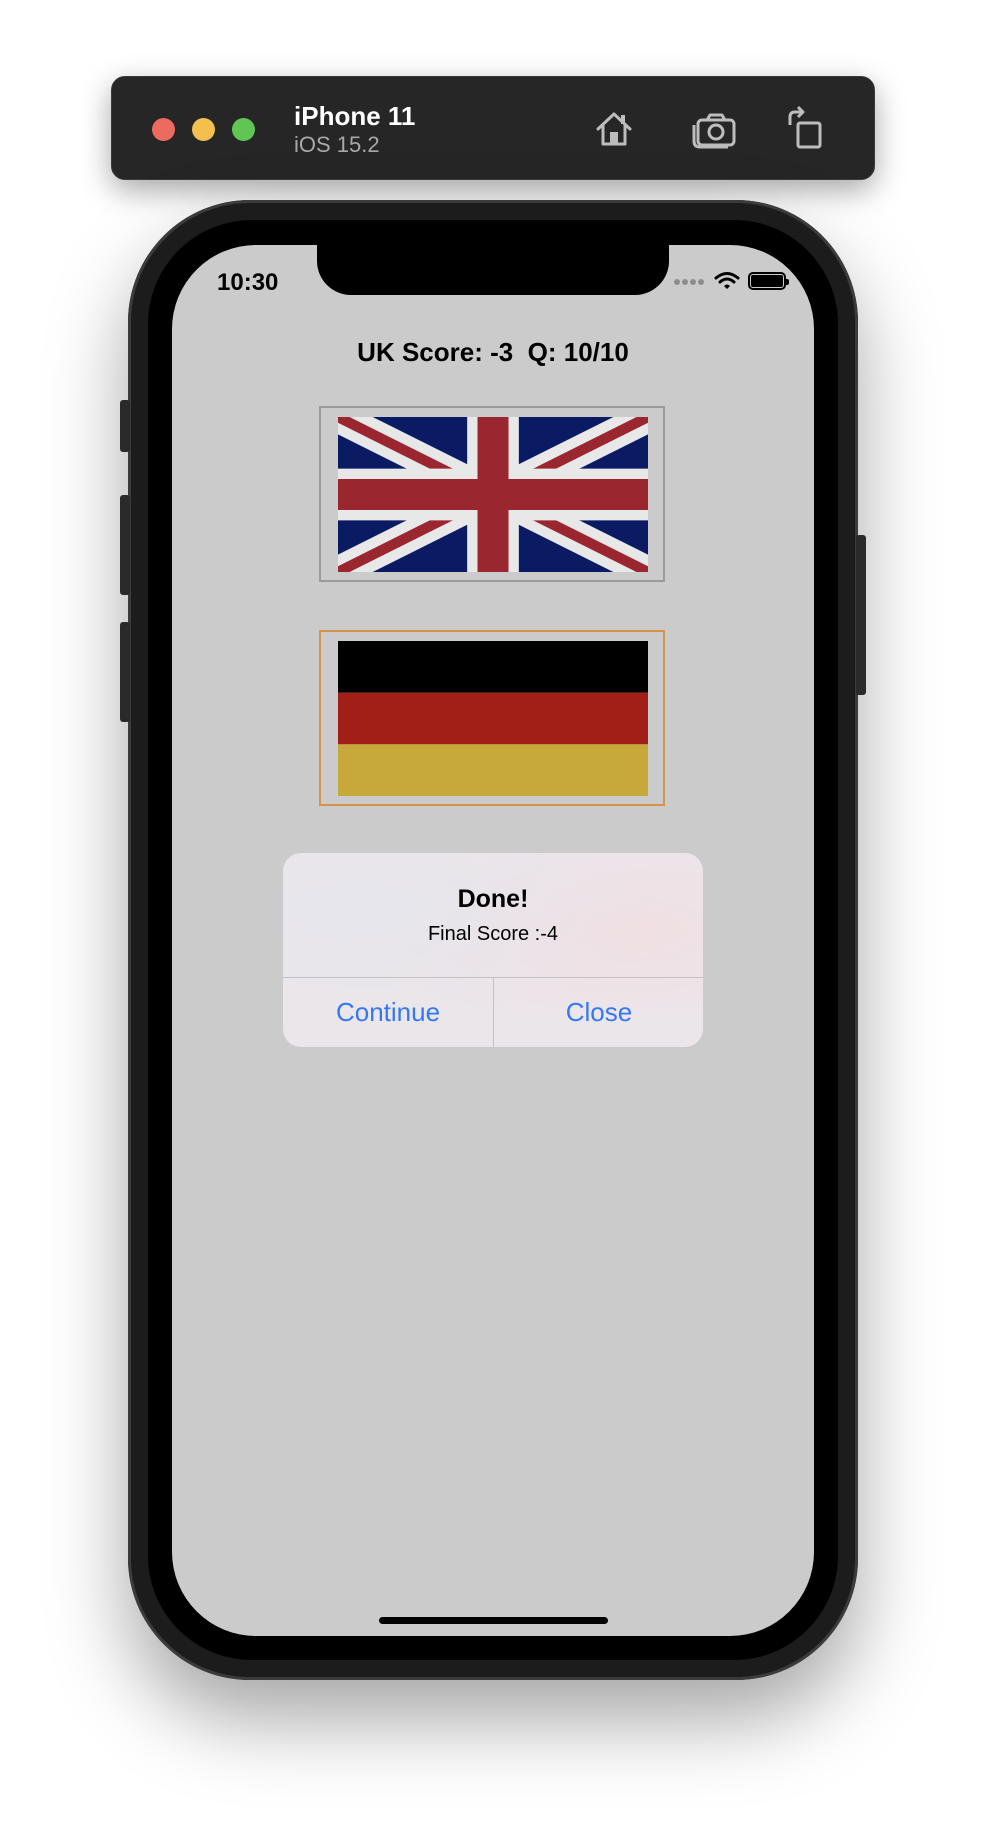 The height and width of the screenshot is (1828, 986). Describe the element at coordinates (493, 128) in the screenshot. I see `simulator-title-bar: iPhone 11 iOS 15.2` at that location.